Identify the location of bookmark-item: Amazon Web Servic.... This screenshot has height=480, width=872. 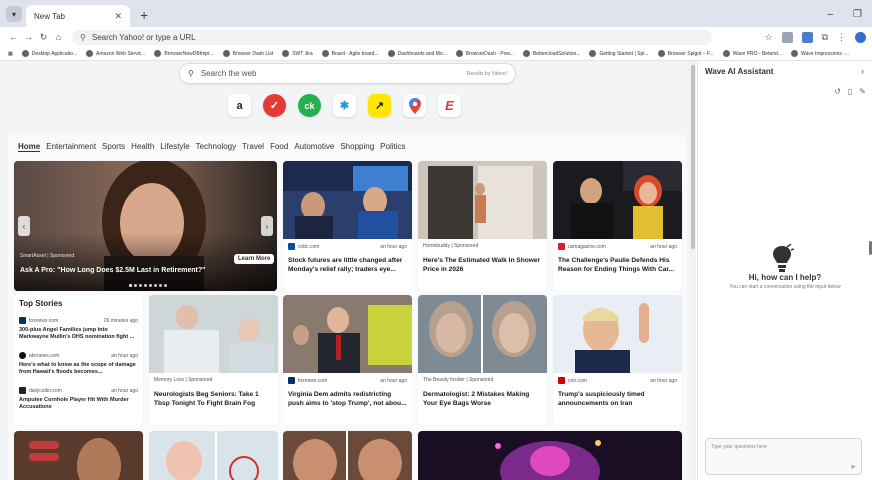
(115, 53).